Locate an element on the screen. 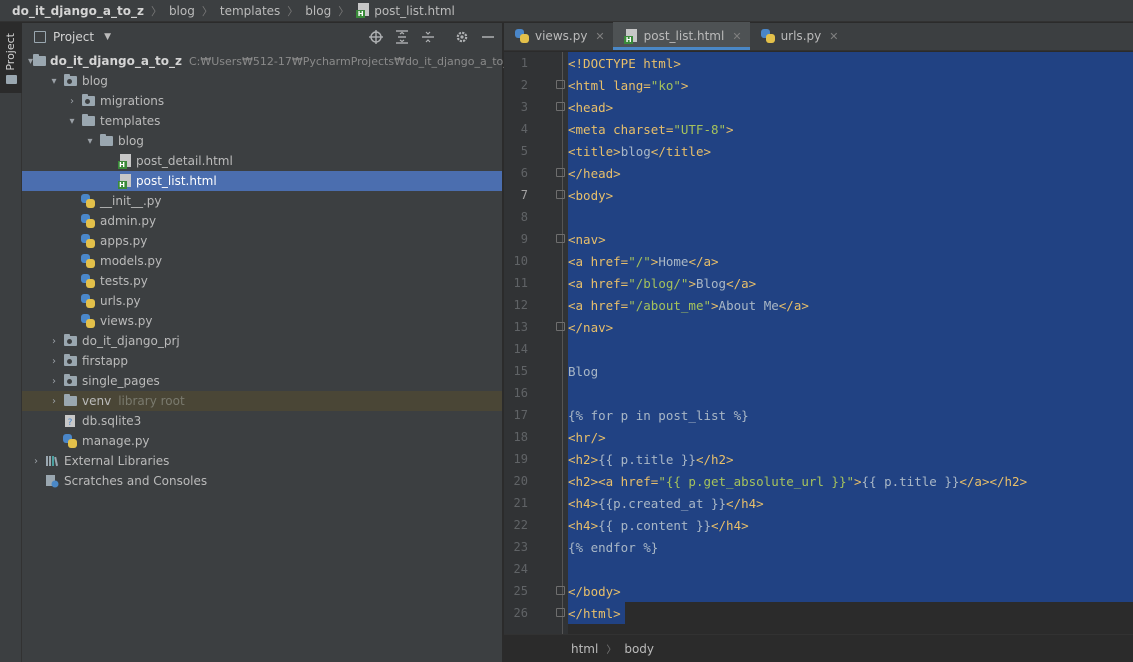  tree-item-venv: › venv library root is located at coordinates (262, 401).